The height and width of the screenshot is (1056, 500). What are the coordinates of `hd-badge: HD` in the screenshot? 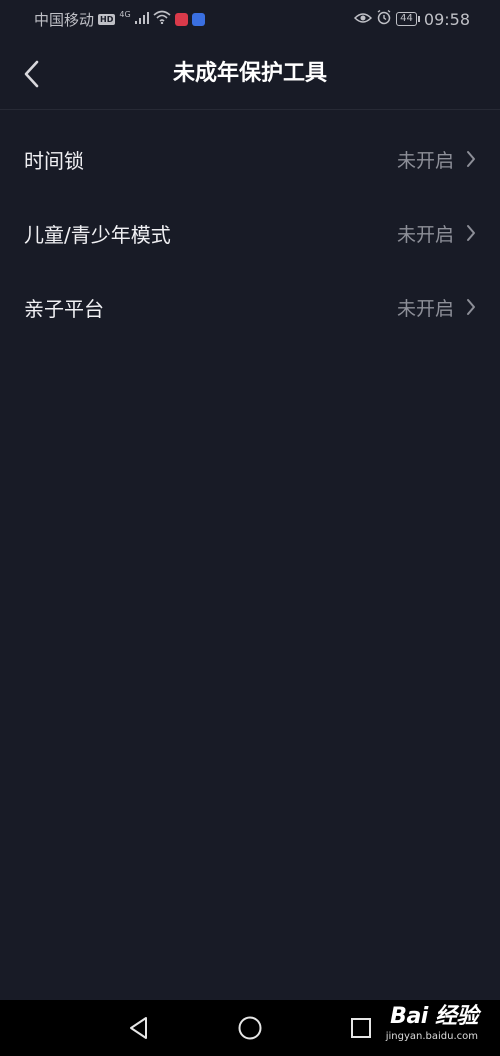 It's located at (107, 19).